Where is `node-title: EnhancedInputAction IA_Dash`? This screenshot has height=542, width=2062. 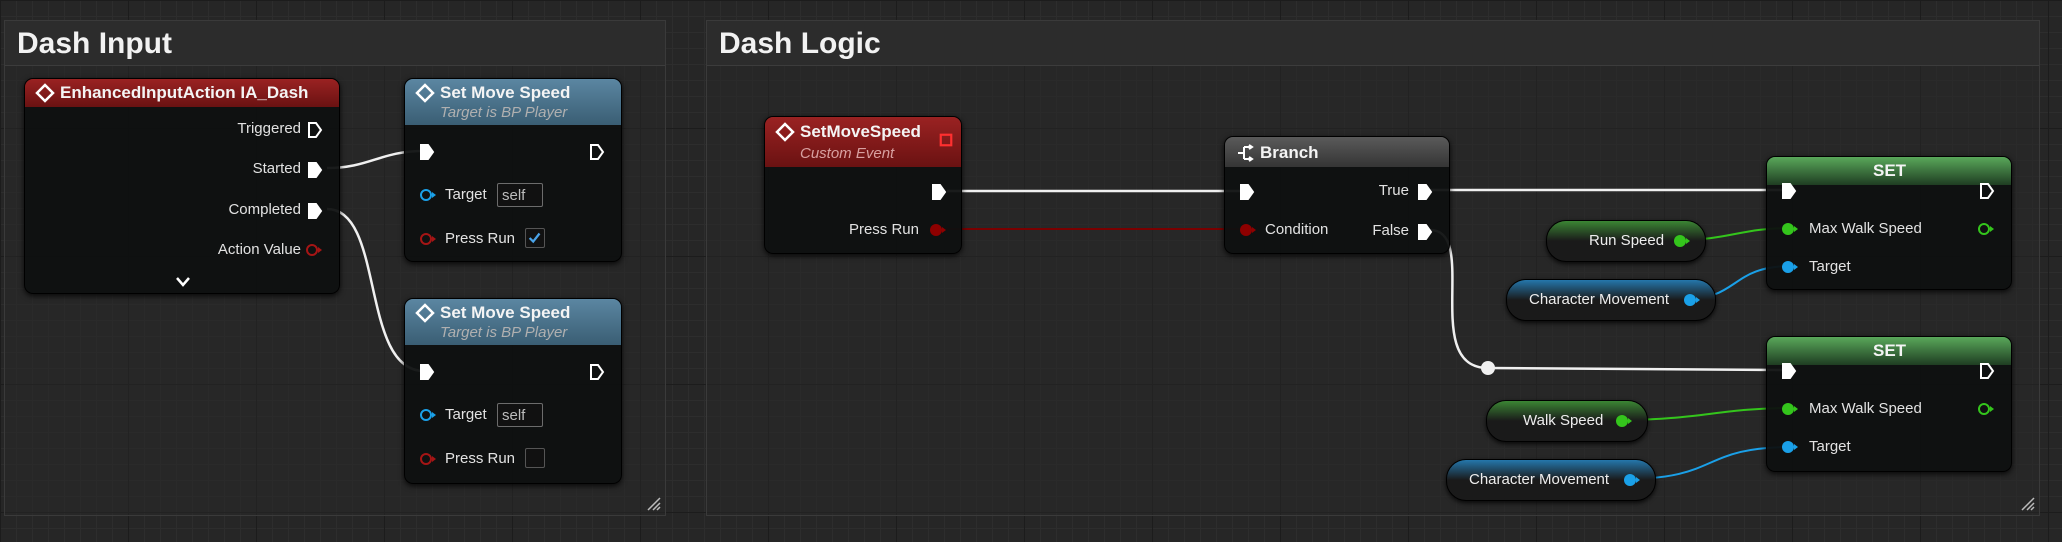 node-title: EnhancedInputAction IA_Dash is located at coordinates (184, 92).